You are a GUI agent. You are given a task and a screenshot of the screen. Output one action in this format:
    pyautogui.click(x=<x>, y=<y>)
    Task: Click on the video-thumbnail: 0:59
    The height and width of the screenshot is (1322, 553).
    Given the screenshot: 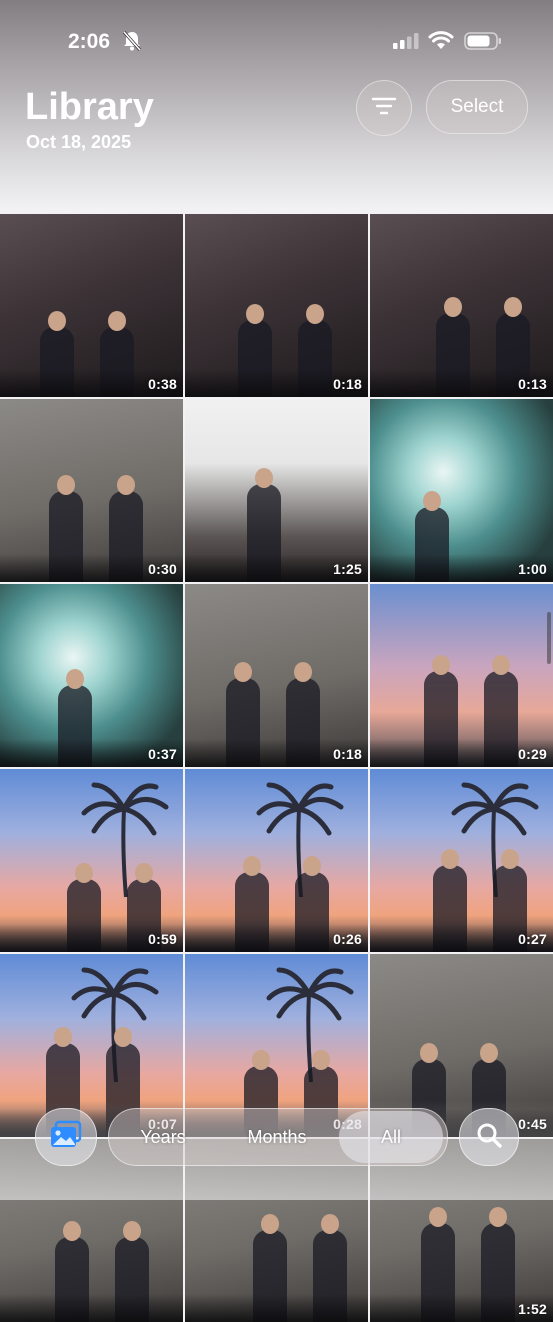 What is the action you would take?
    pyautogui.click(x=91, y=860)
    